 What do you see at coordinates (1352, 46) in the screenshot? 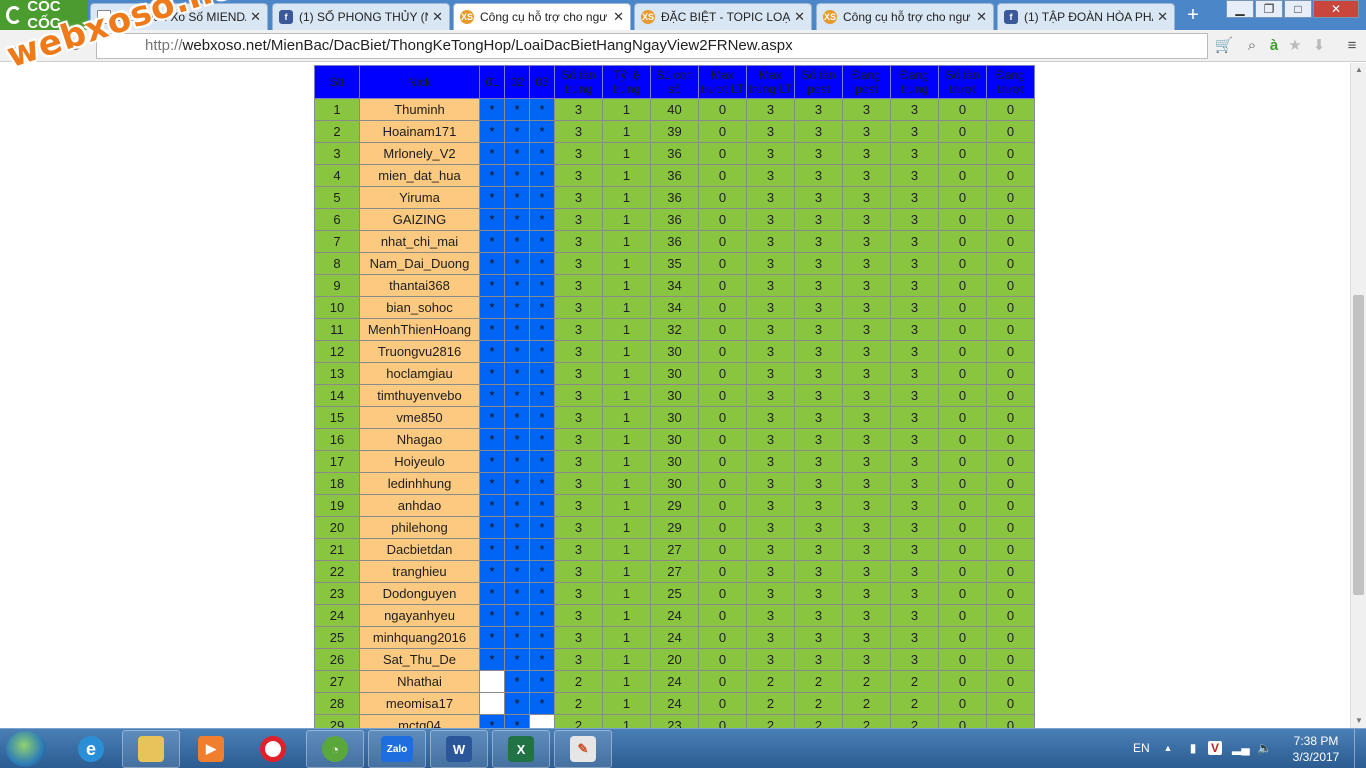
I see `menu-icon: ≡` at bounding box center [1352, 46].